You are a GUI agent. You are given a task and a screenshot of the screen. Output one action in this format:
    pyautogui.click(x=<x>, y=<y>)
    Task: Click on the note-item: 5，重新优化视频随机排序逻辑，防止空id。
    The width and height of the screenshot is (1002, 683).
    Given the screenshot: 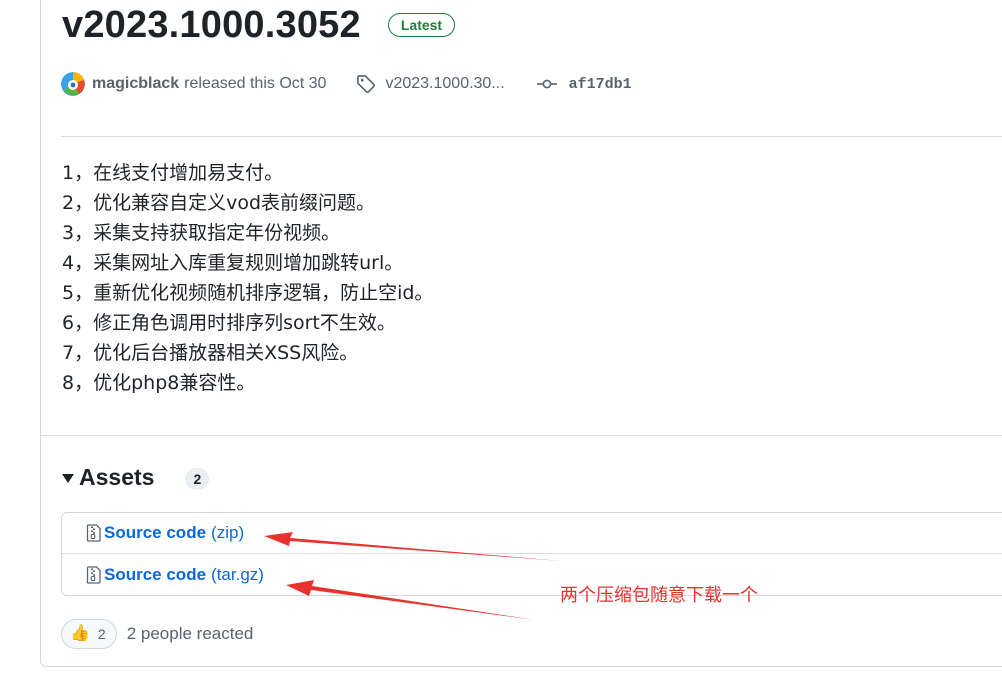 What is the action you would take?
    pyautogui.click(x=248, y=293)
    